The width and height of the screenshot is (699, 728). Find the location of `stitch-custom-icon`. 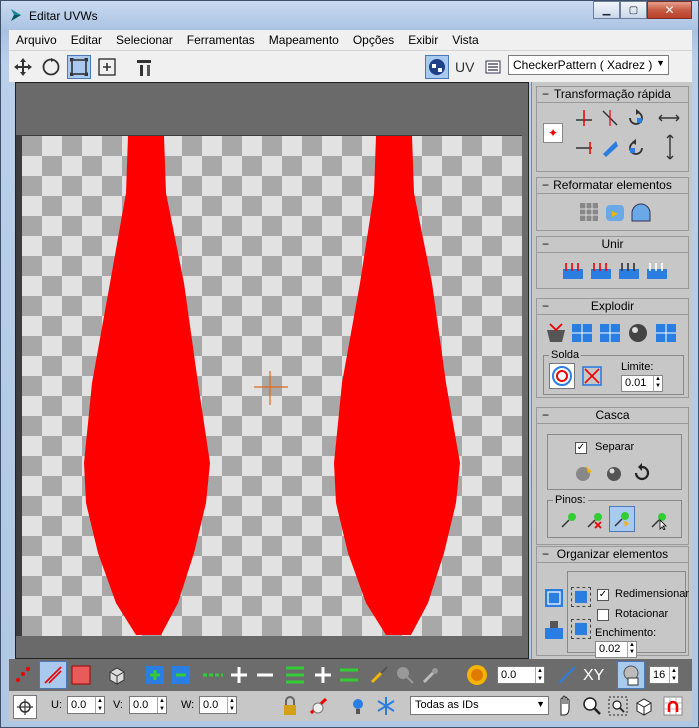

stitch-custom-icon is located at coordinates (657, 271).